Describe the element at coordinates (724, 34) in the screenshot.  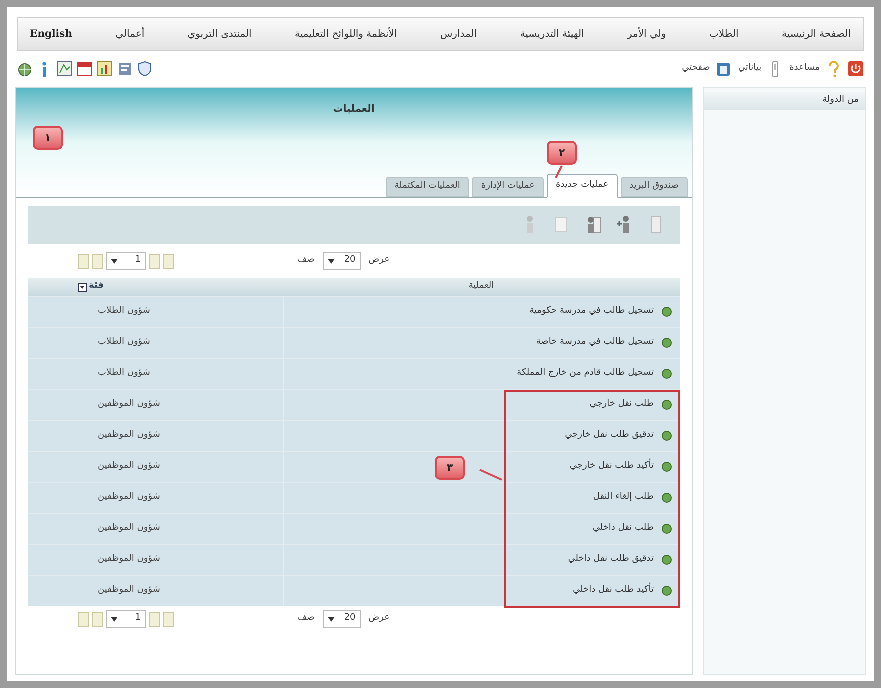
I see `menu-item: الطلاب` at that location.